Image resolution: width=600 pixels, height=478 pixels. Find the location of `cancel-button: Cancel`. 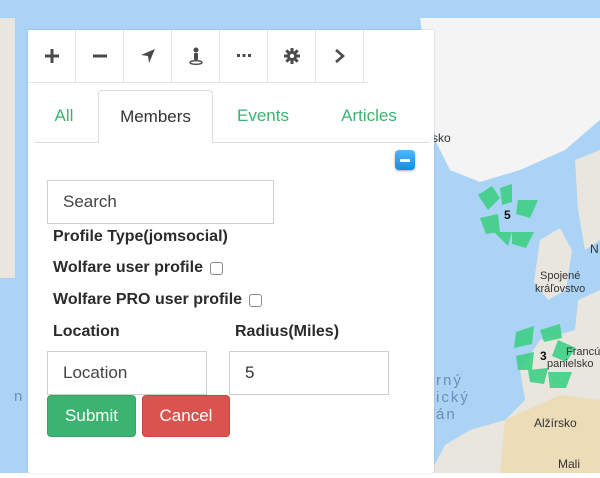

cancel-button: Cancel is located at coordinates (186, 416).